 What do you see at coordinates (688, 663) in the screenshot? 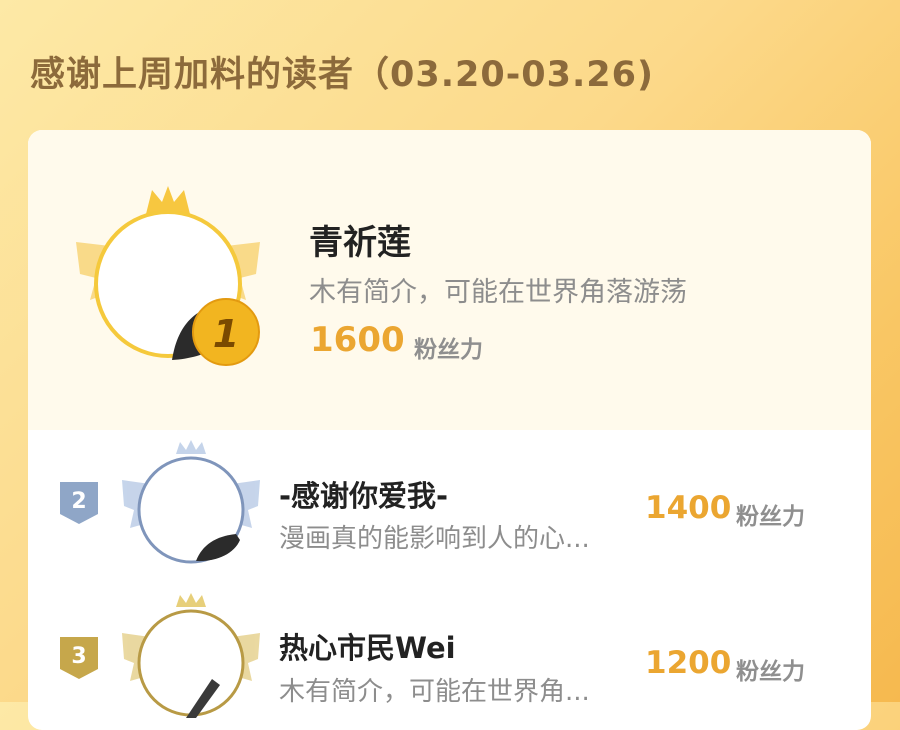
I see `reader-score: 1200` at bounding box center [688, 663].